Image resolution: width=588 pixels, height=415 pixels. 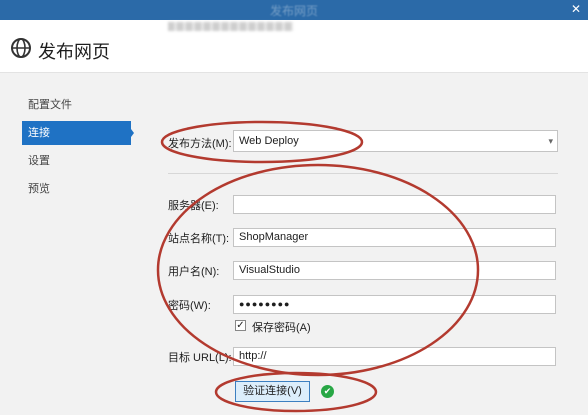 What do you see at coordinates (253, 356) in the screenshot?
I see `target-url-value: http://` at bounding box center [253, 356].